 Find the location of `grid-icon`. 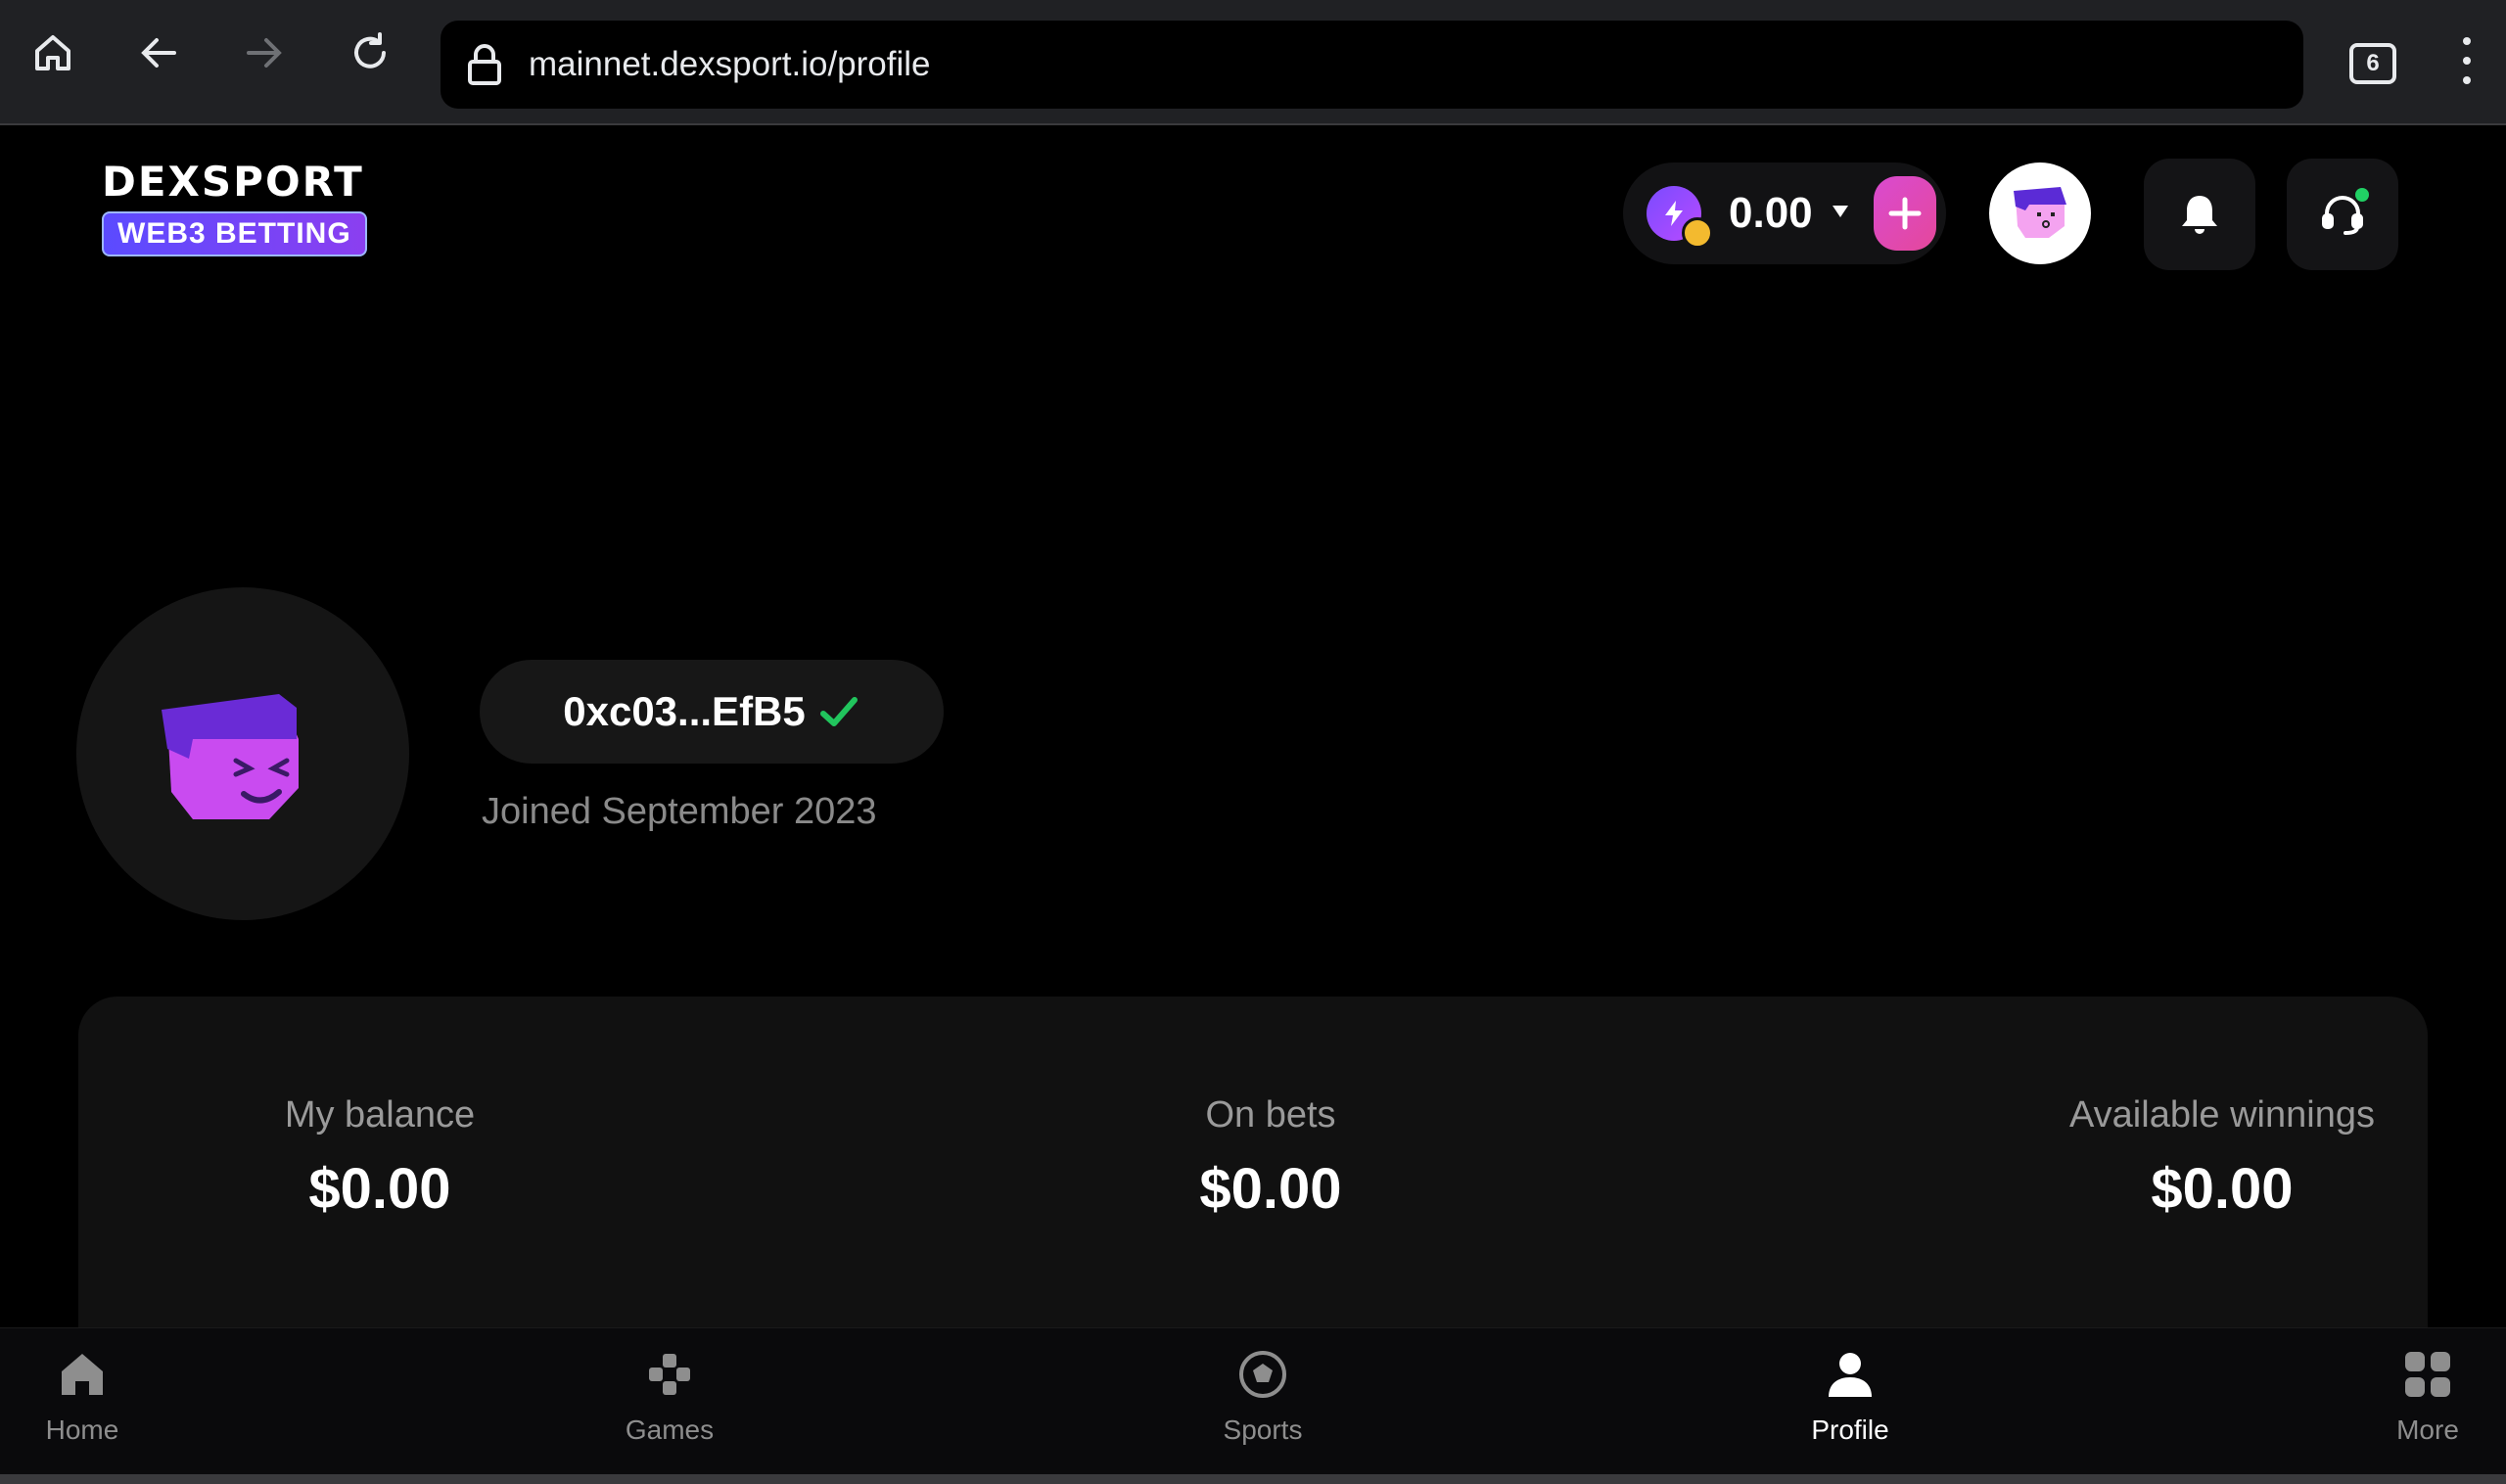

grid-icon is located at coordinates (2427, 1374).